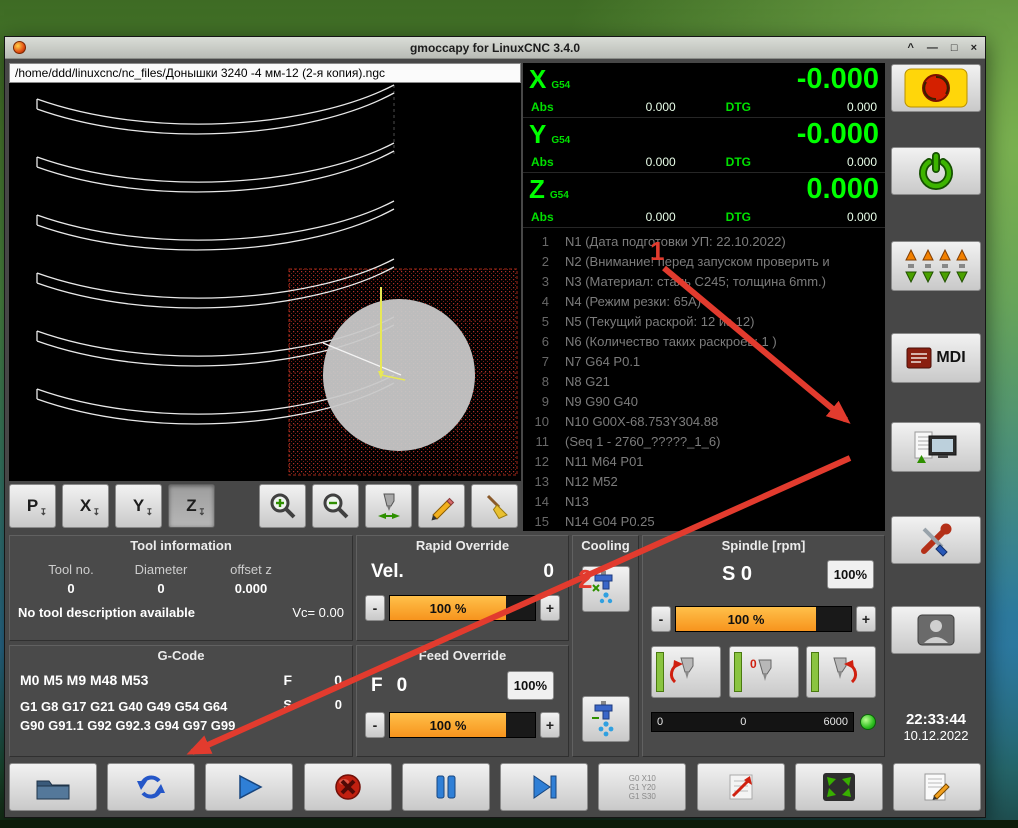 This screenshot has height=828, width=1018. I want to click on gcode-line: 11 (Seq 1 - 2760_?????_1_6), so click(704, 442).